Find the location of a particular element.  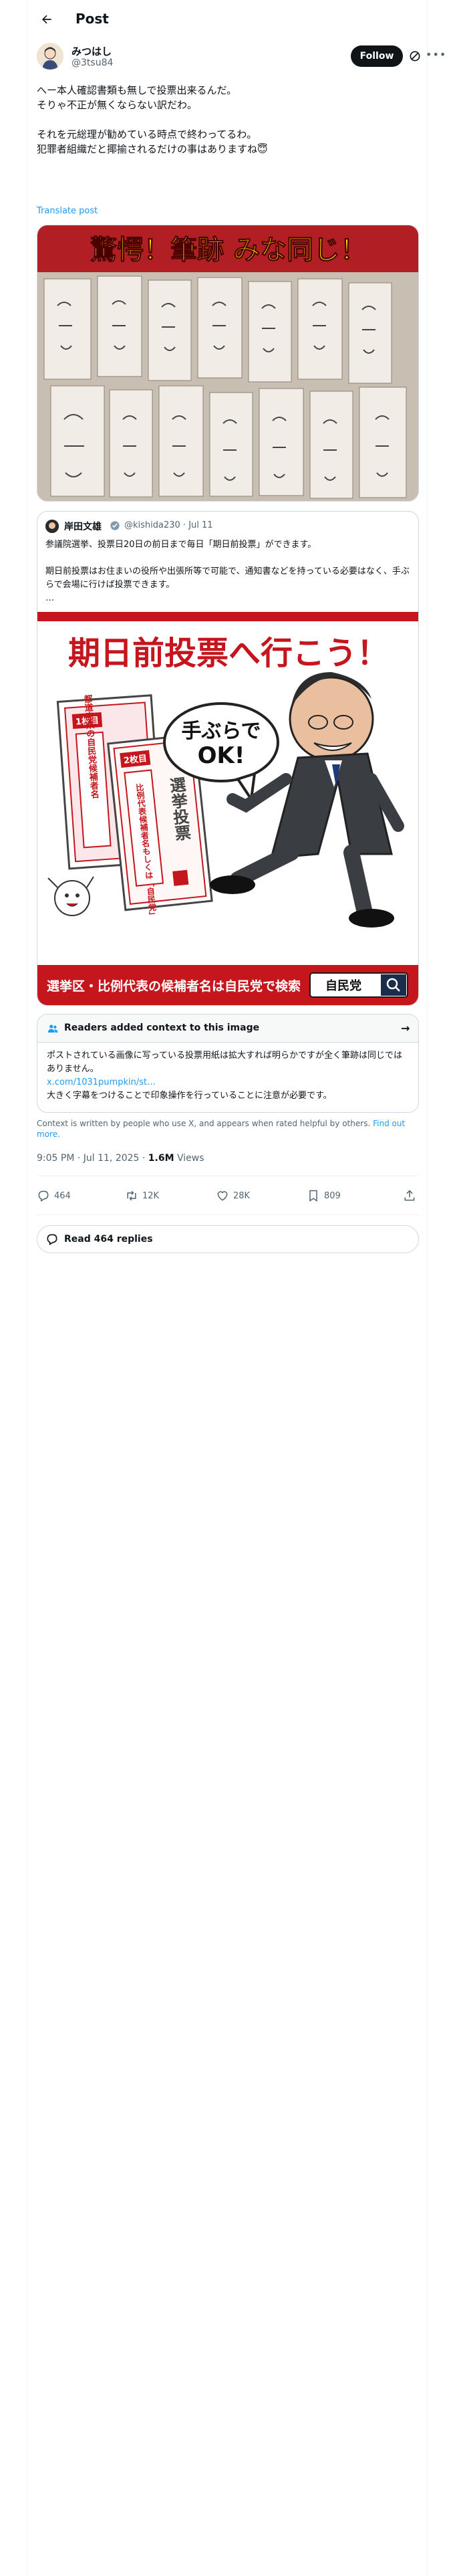

timestamp-text: 9:05 PM · Jul 11, 2025 · is located at coordinates (92, 1158).